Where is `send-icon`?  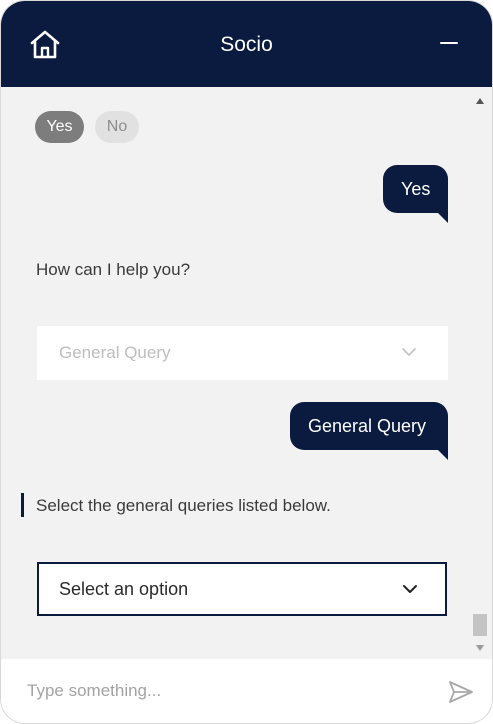 send-icon is located at coordinates (461, 692).